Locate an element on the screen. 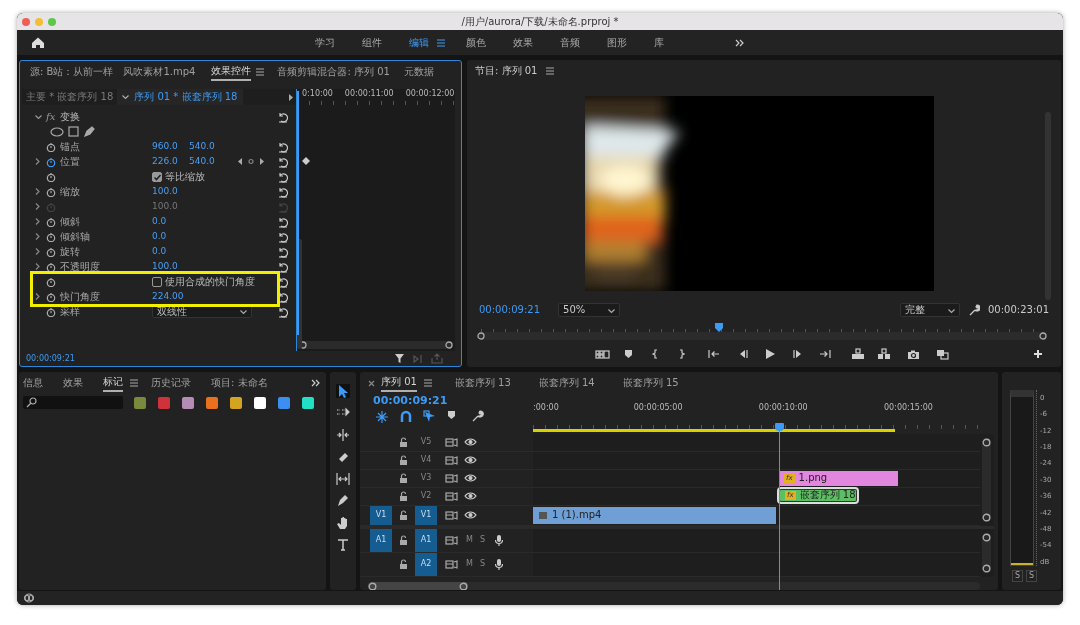 The height and width of the screenshot is (625, 1080). panel-tab: 序列 01 is located at coordinates (399, 383).